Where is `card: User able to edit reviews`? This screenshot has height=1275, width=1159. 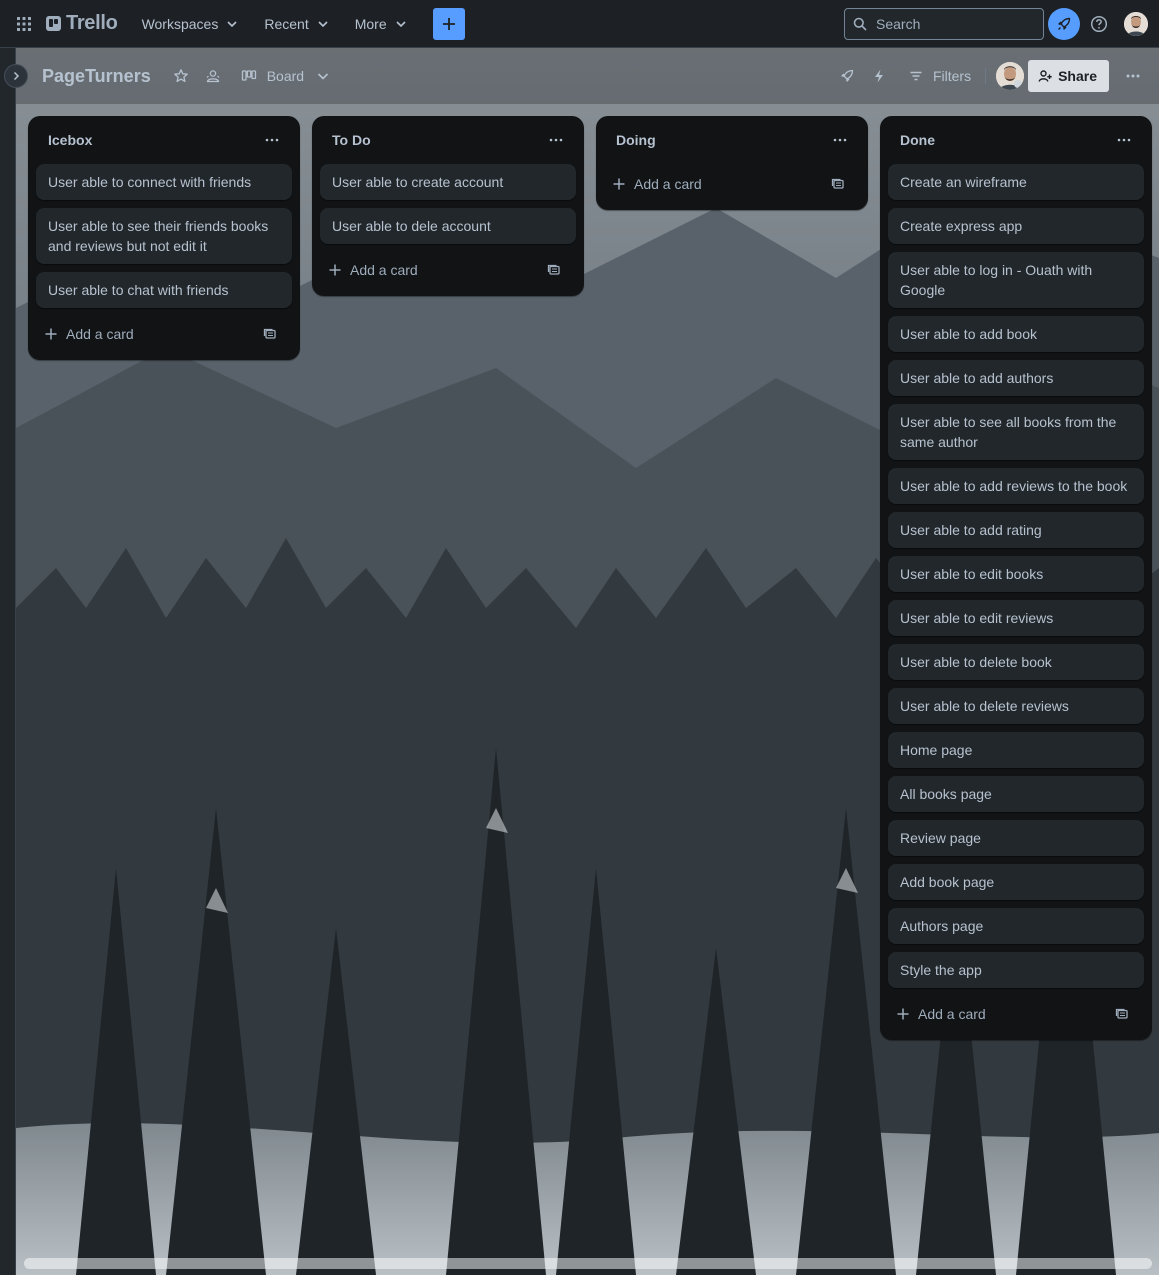
card: User able to edit reviews is located at coordinates (1016, 618).